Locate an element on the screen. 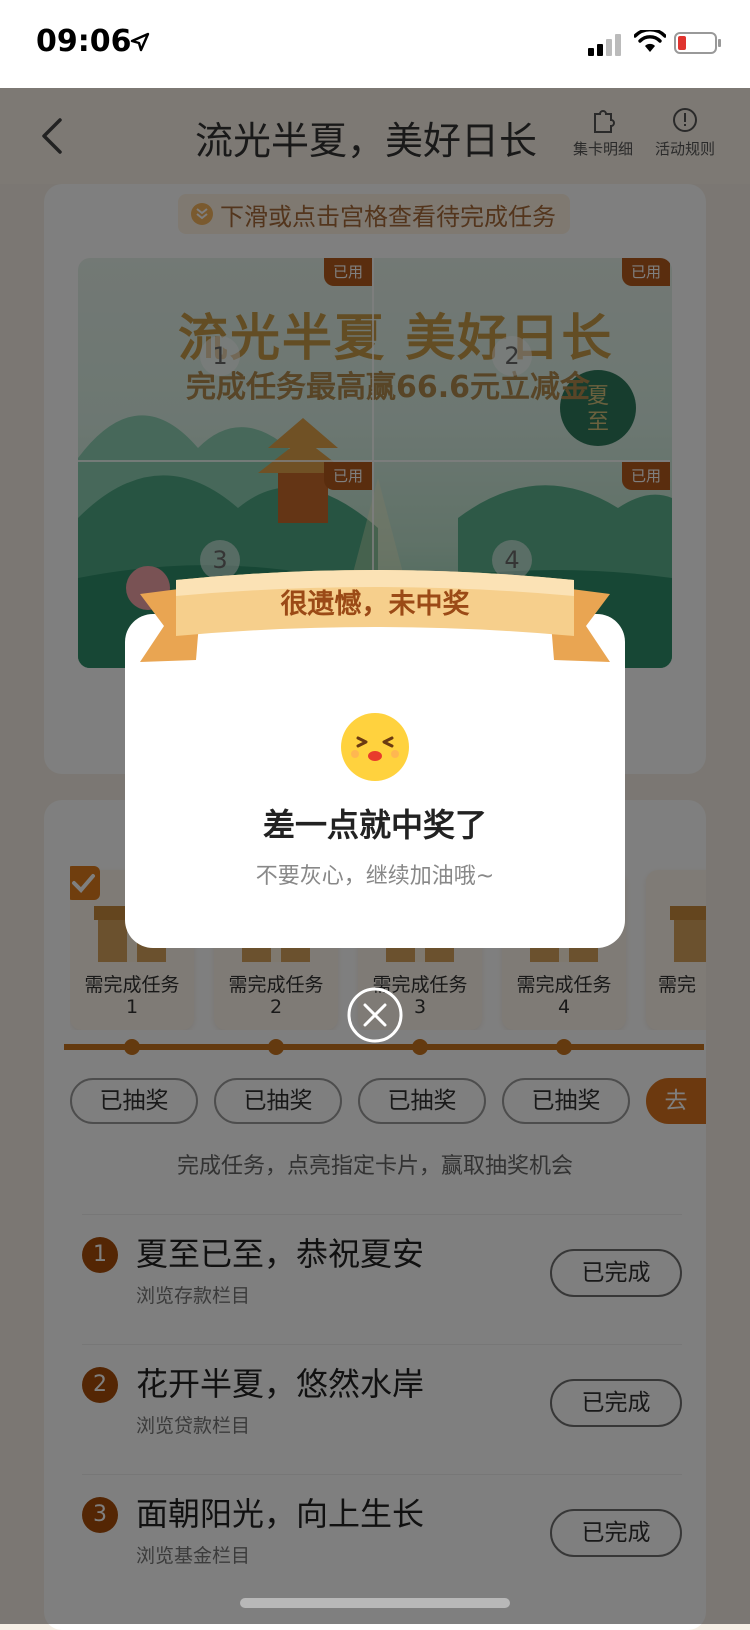 This screenshot has width=750, height=1630. close-icon is located at coordinates (375, 1015).